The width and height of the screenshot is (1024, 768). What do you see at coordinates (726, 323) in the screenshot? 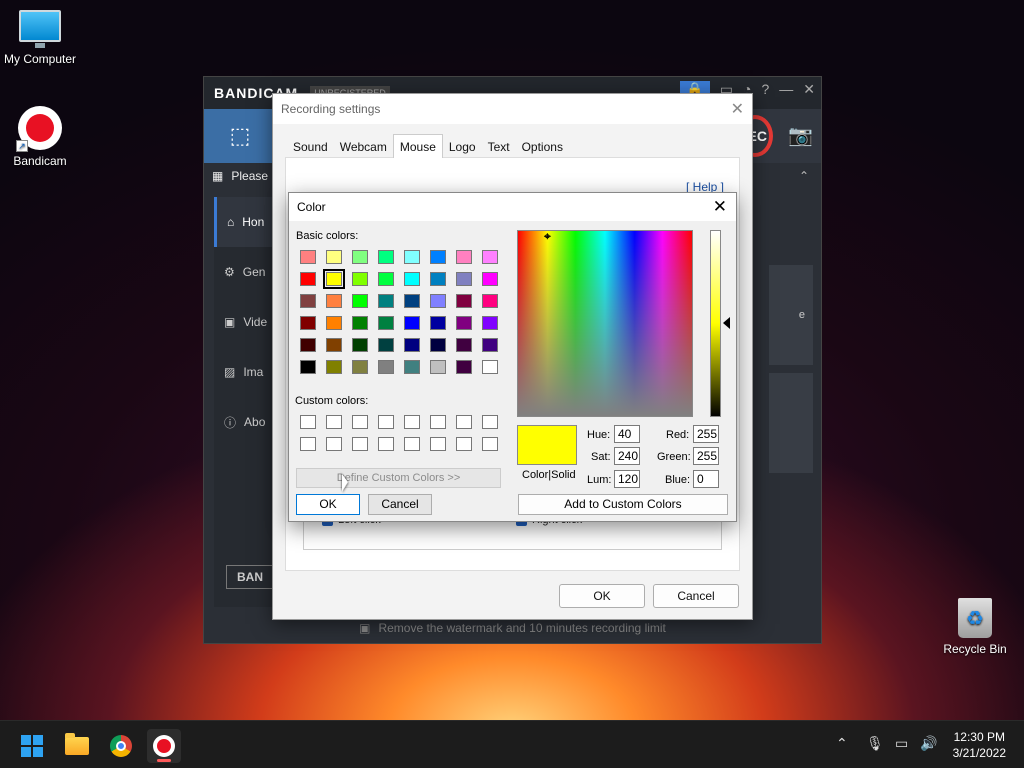
I see `slider-arrow-icon` at bounding box center [726, 323].